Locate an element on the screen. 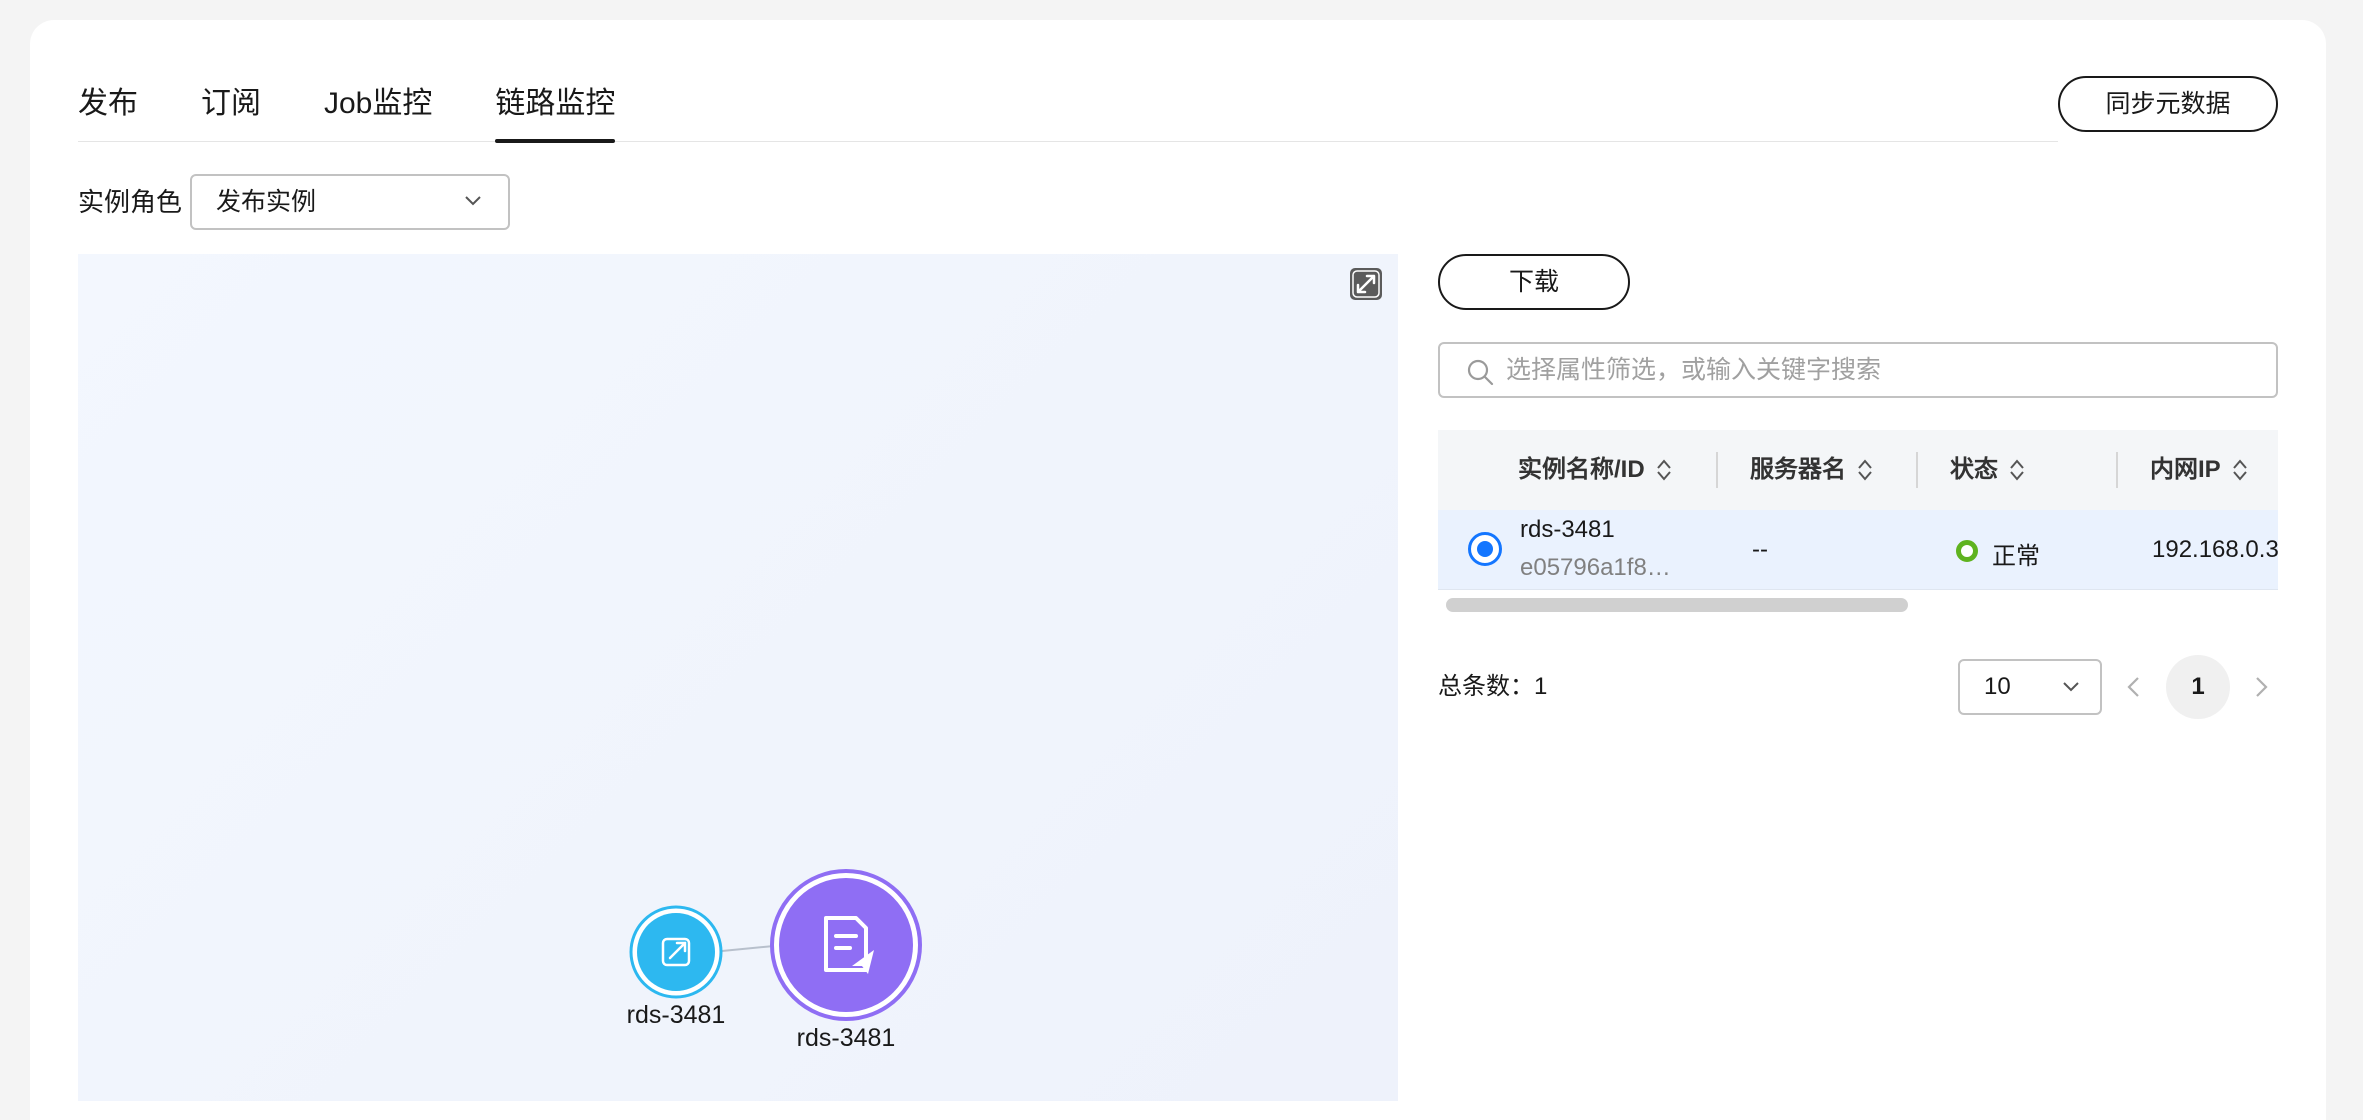 This screenshot has height=1120, width=2363. chevron-left-icon is located at coordinates (2134, 687).